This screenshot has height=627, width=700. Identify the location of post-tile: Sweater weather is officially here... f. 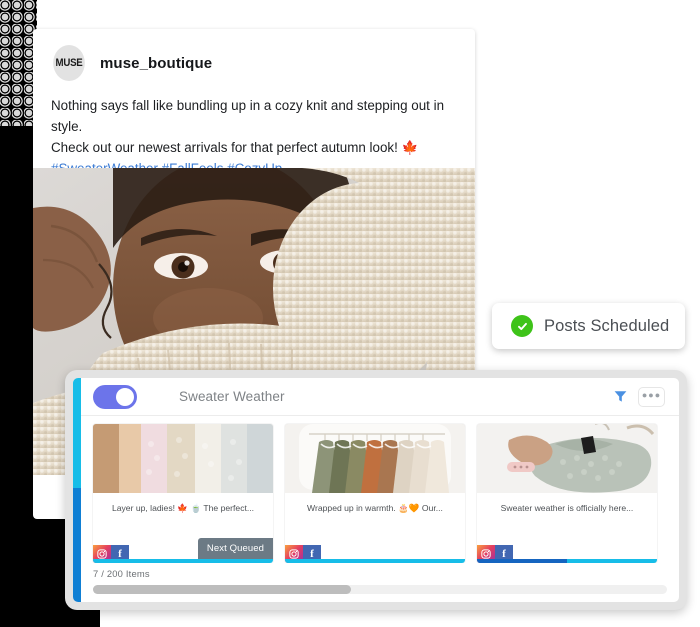
(567, 493).